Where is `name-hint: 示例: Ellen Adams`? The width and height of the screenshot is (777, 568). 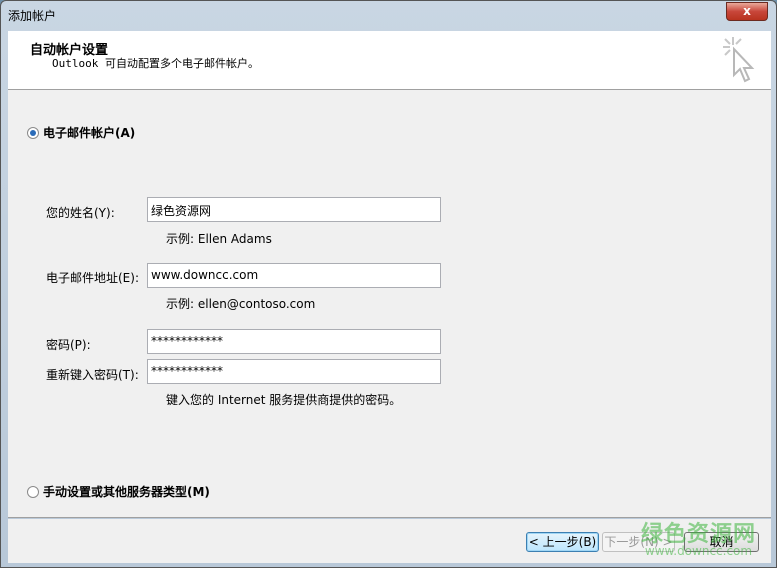 name-hint: 示例: Ellen Adams is located at coordinates (219, 239).